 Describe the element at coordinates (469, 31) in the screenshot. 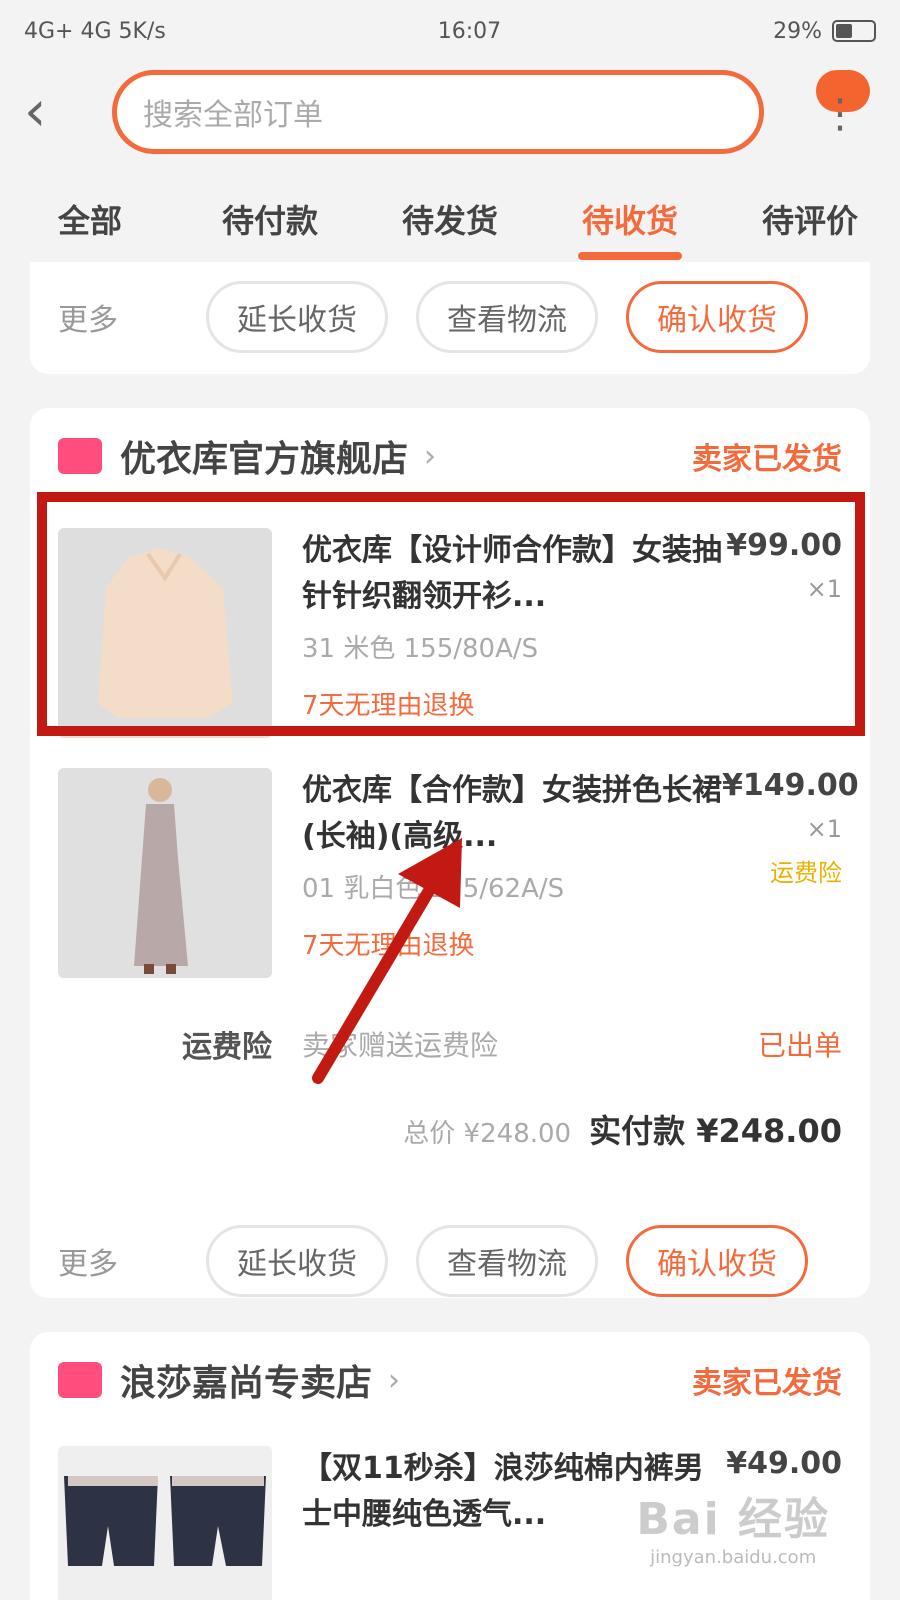

I see `clock: 16:07` at that location.